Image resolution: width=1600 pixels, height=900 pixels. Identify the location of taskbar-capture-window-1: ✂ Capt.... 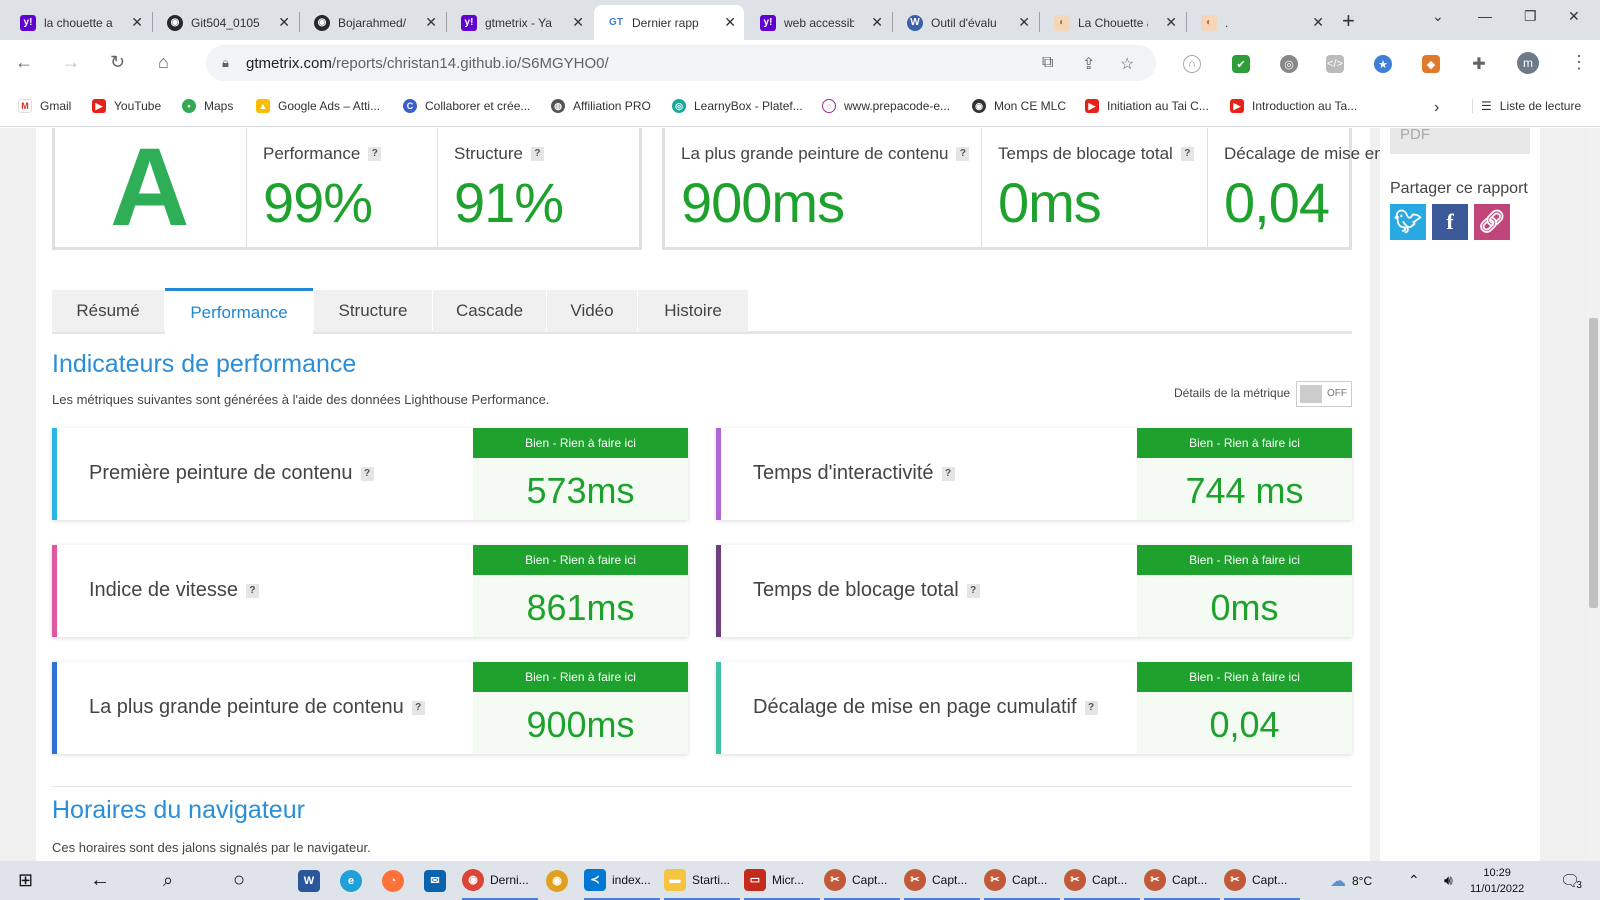
(862, 880).